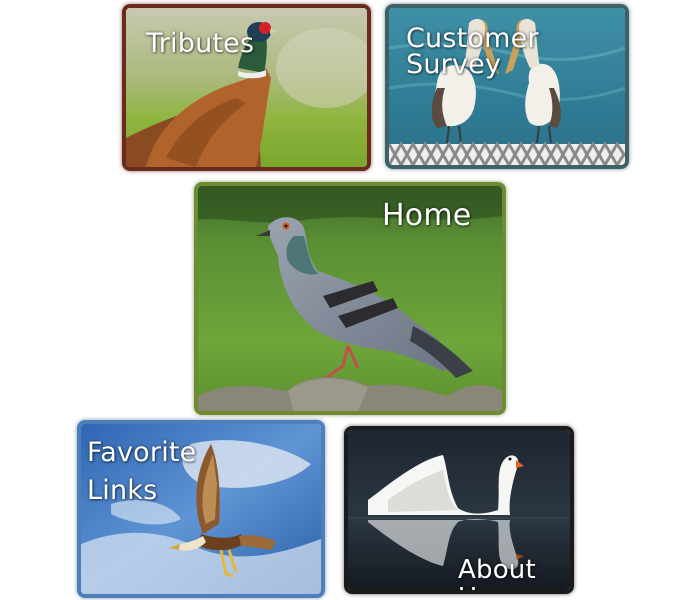  I want to click on tributes-nav-tile: Tributes, so click(246, 87).